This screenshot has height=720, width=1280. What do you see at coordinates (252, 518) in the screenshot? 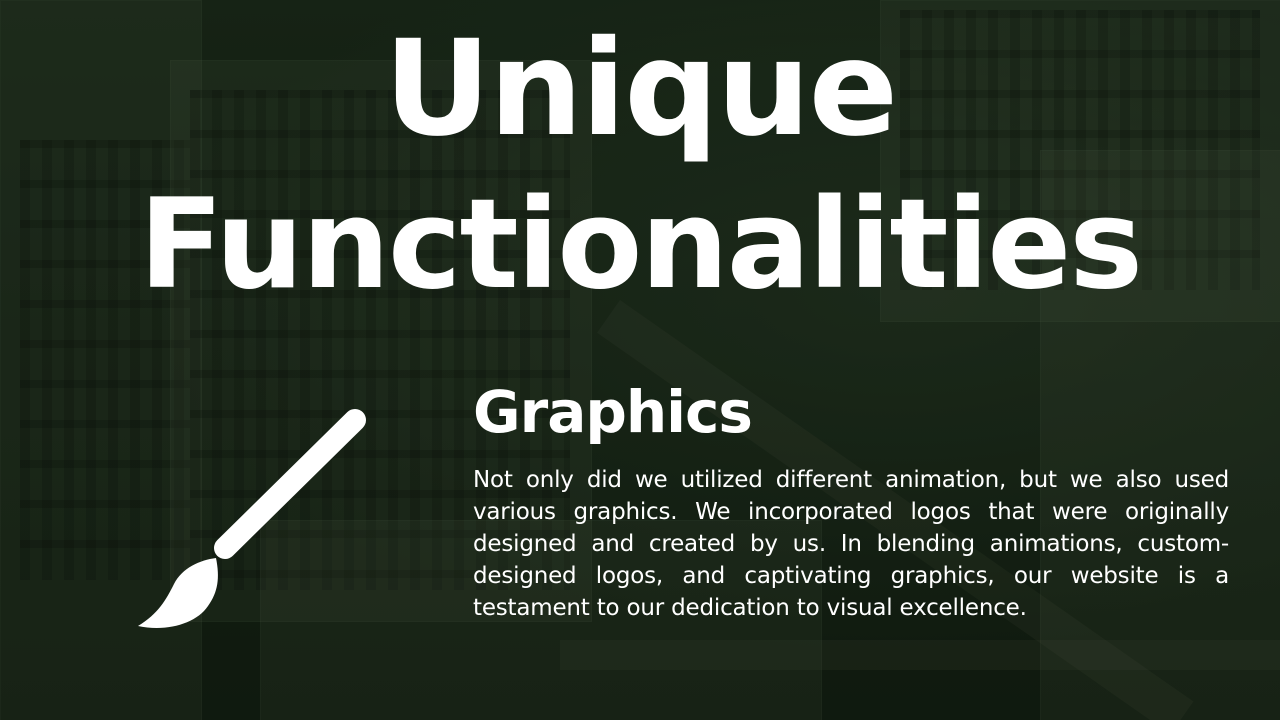
I see `paintbrush-icon` at bounding box center [252, 518].